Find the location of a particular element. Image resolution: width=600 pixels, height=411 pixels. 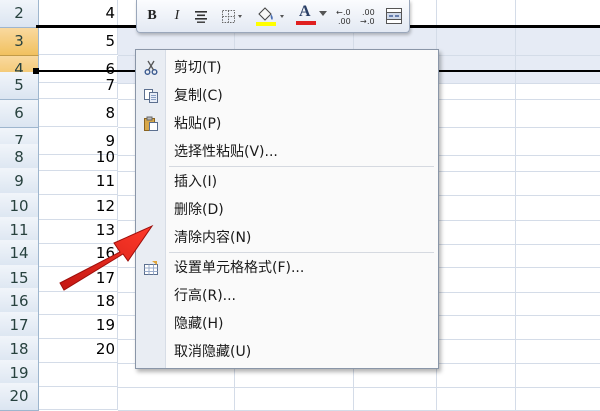

font-color-button: A is located at coordinates (306, 14).